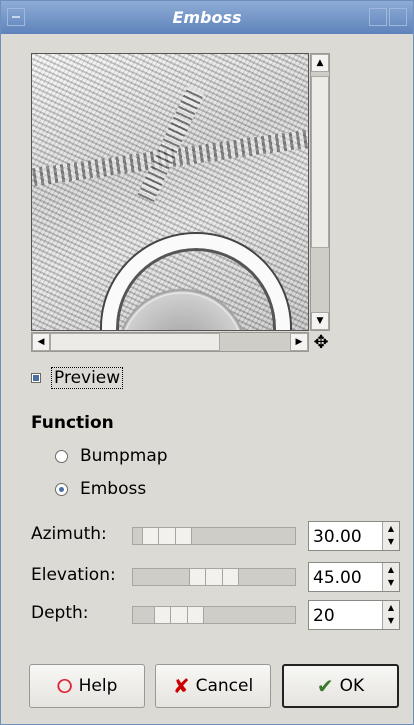  What do you see at coordinates (69, 534) in the screenshot?
I see `azimuth-label: Azimuth:` at bounding box center [69, 534].